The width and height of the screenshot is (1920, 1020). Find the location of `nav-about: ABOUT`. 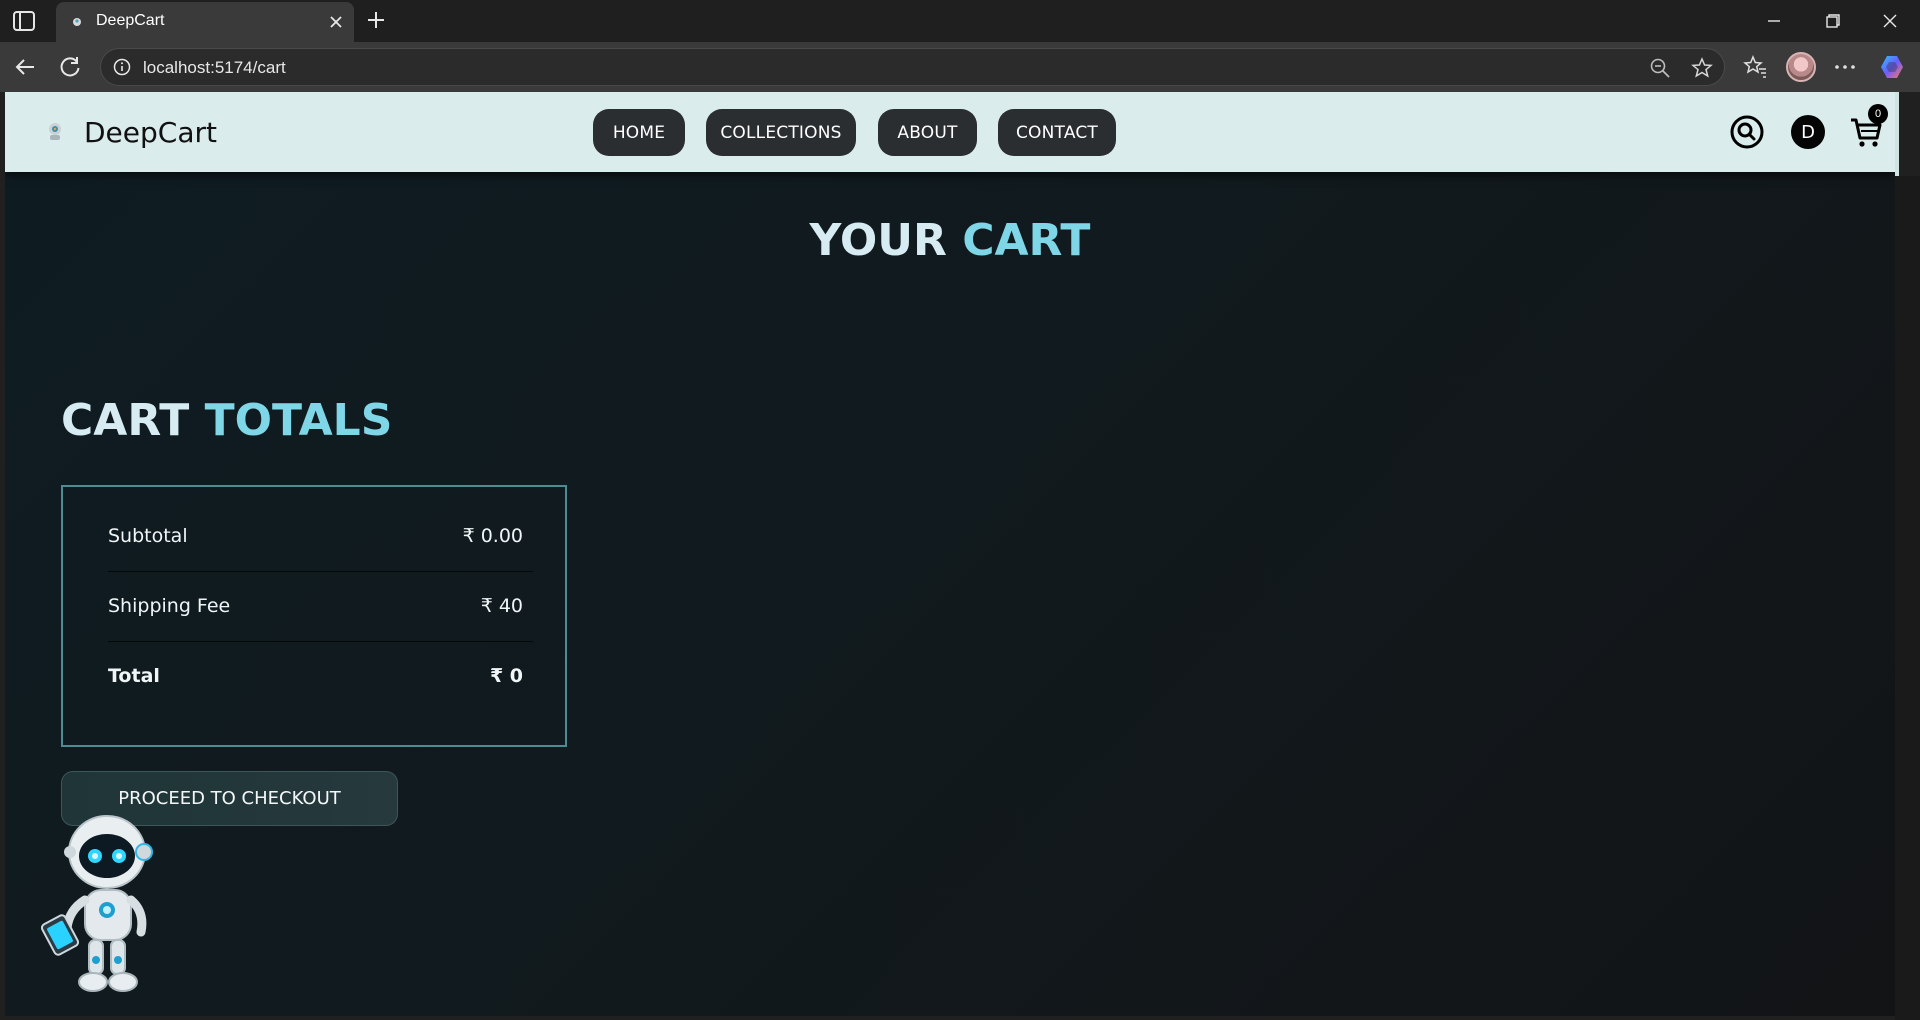

nav-about: ABOUT is located at coordinates (927, 132).